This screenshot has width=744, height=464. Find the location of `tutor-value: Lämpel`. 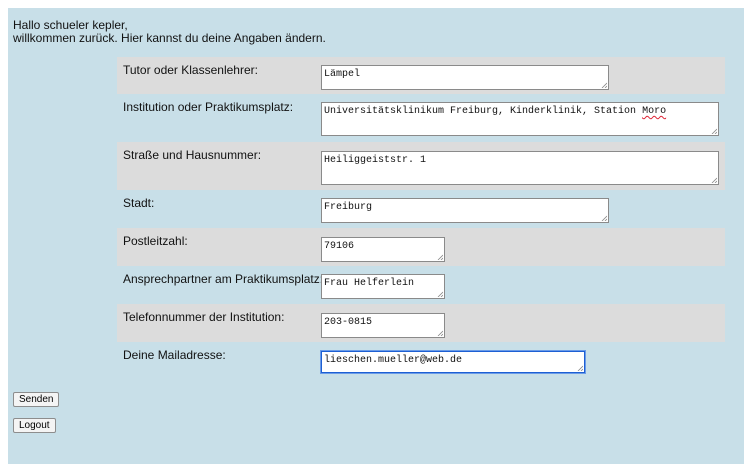

tutor-value: Lämpel is located at coordinates (342, 74).